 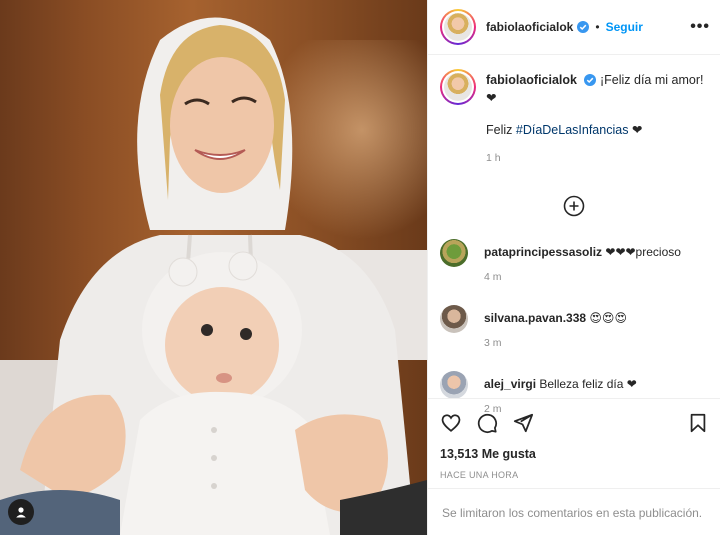 What do you see at coordinates (458, 87) in the screenshot?
I see `caption-avatar` at bounding box center [458, 87].